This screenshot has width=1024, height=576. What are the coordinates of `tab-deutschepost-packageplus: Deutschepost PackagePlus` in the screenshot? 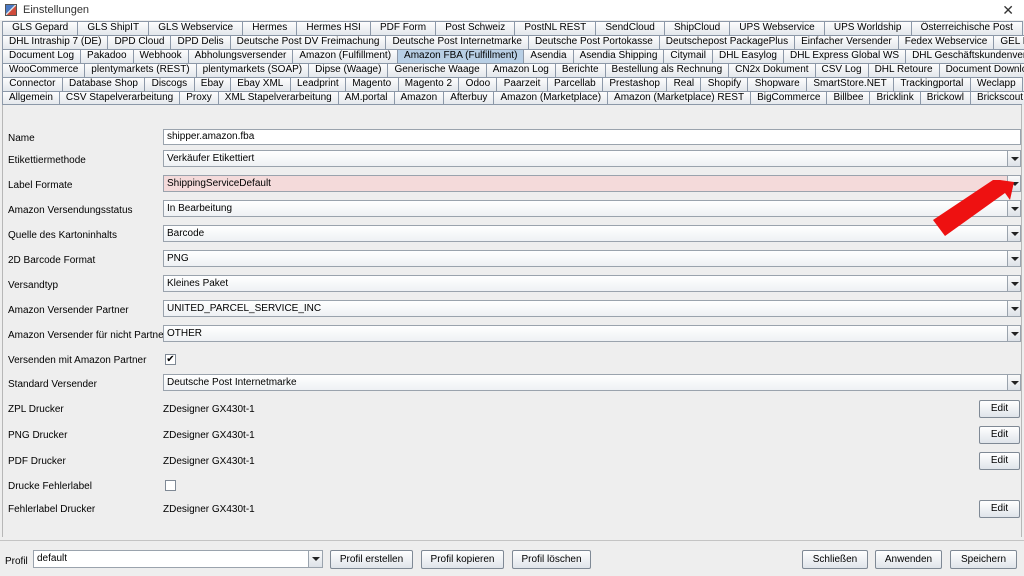 It's located at (727, 42).